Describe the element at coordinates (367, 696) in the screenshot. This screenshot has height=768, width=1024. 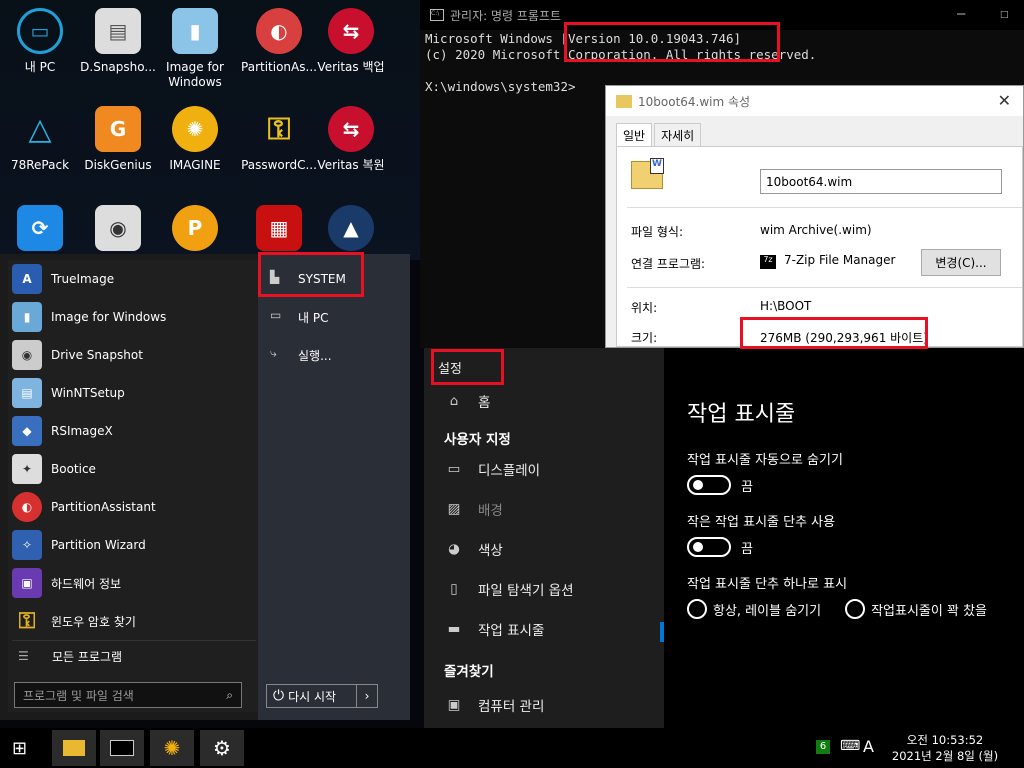
I see `restart-options-arrow: ›` at that location.